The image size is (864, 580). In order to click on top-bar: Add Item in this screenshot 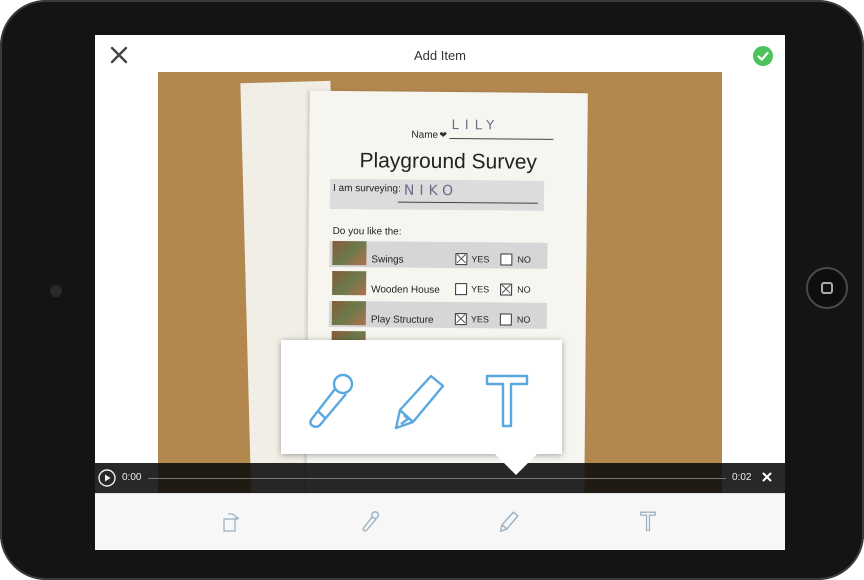, I will do `click(440, 55)`.